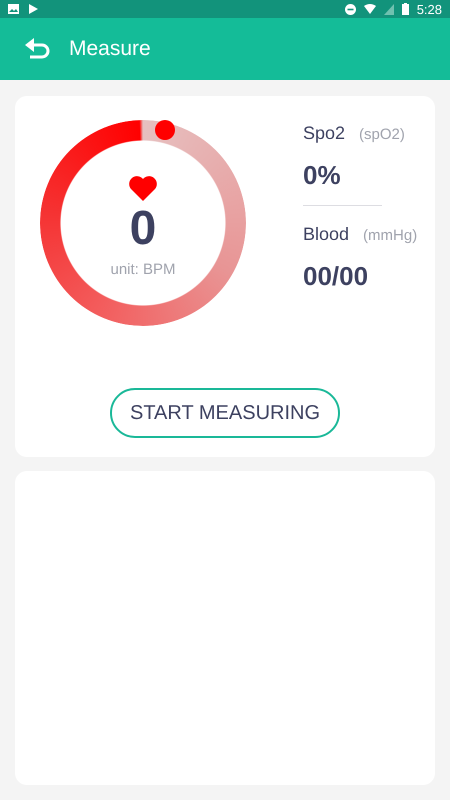  Describe the element at coordinates (350, 9) in the screenshot. I see `do-not-disturb-icon` at that location.